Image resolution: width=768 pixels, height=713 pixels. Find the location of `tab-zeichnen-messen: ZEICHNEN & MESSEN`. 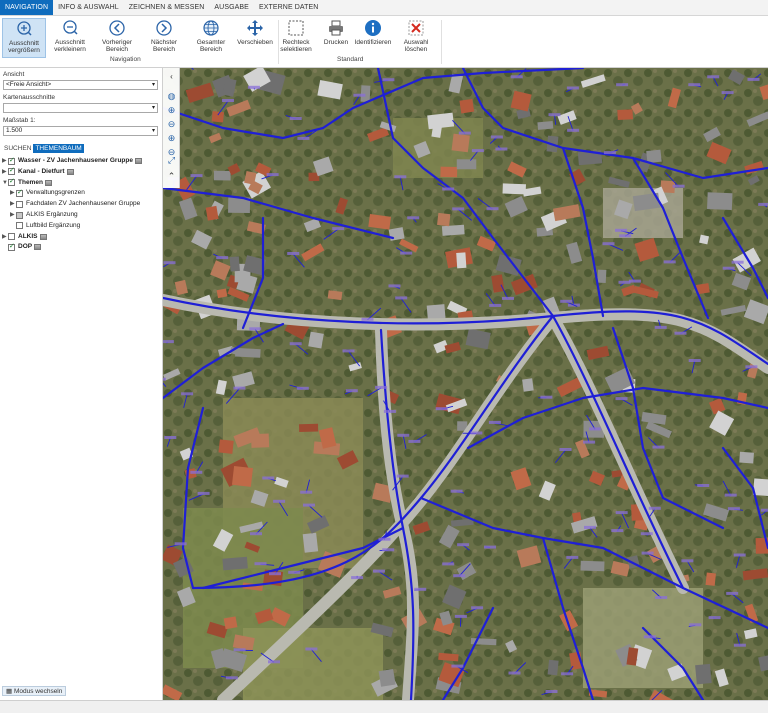

tab-zeichnen-messen: ZEICHNEN & MESSEN is located at coordinates (167, 7).